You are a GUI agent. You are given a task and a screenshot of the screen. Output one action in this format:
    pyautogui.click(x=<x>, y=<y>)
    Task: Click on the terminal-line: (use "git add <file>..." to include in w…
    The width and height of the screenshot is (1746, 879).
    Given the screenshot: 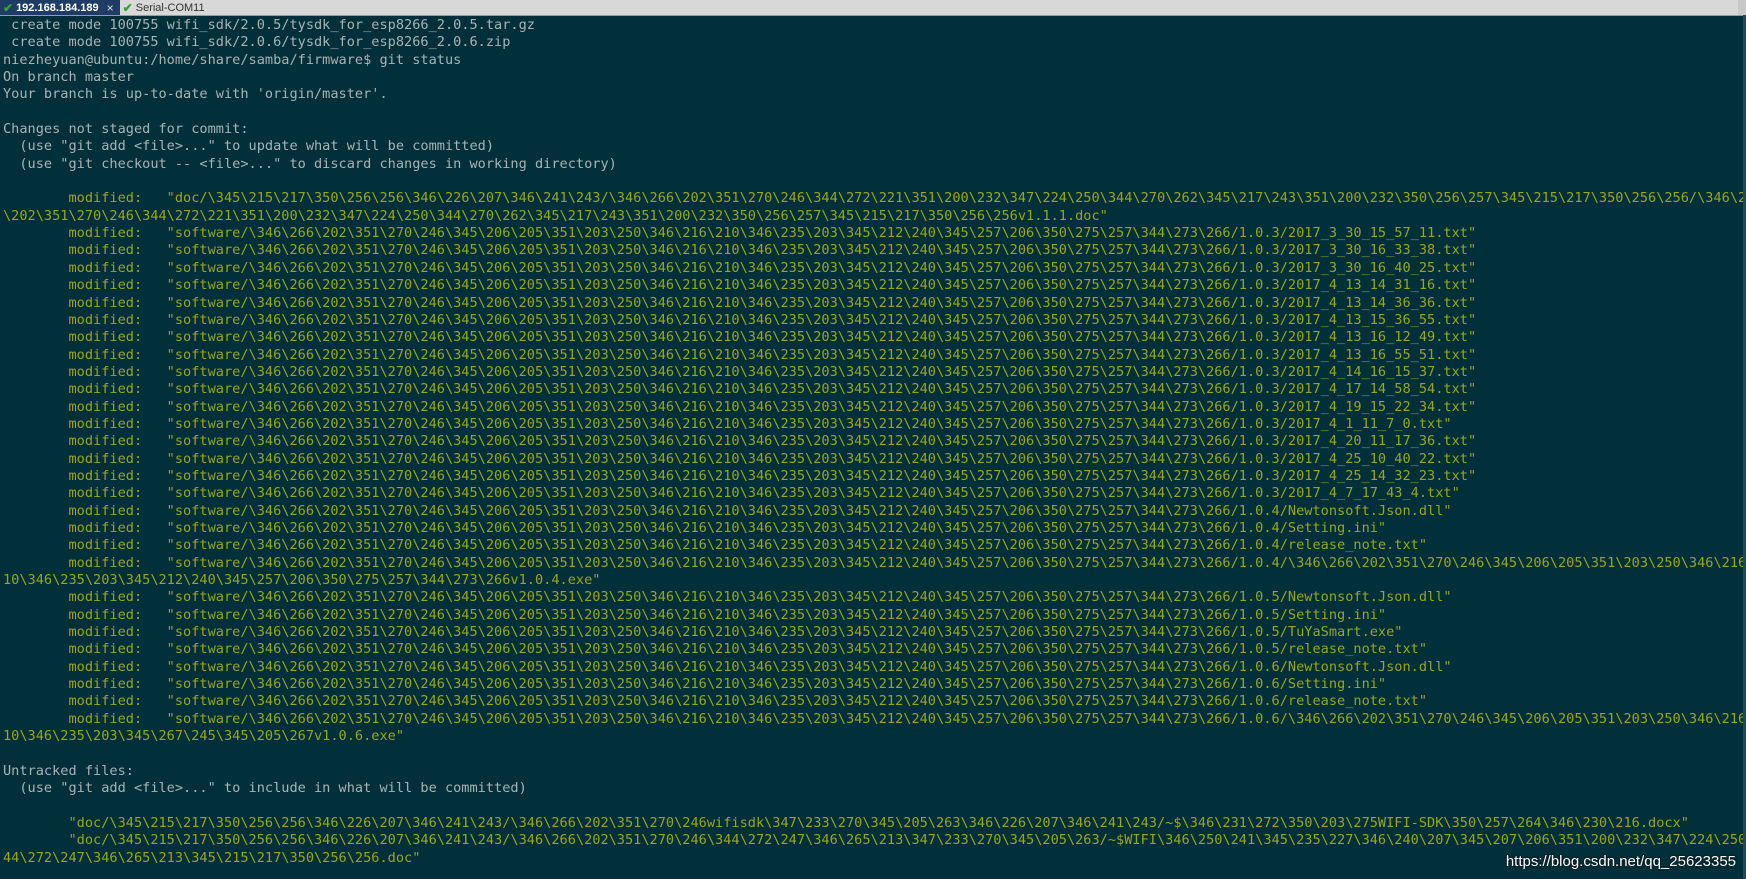 What is the action you would take?
    pyautogui.click(x=265, y=788)
    